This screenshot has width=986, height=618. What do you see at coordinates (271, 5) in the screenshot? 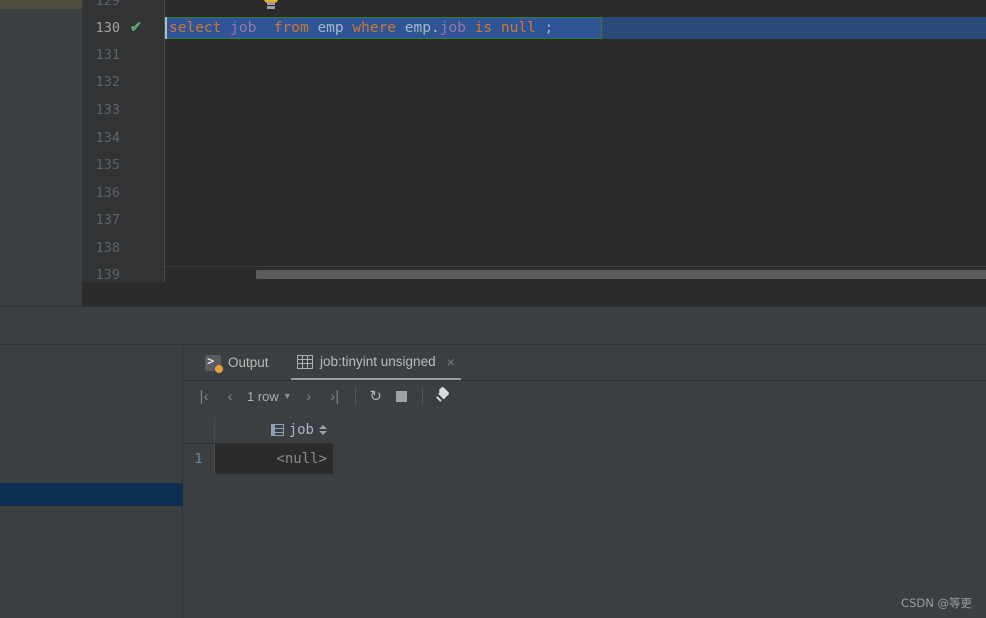
I see `lightbulb-icon` at bounding box center [271, 5].